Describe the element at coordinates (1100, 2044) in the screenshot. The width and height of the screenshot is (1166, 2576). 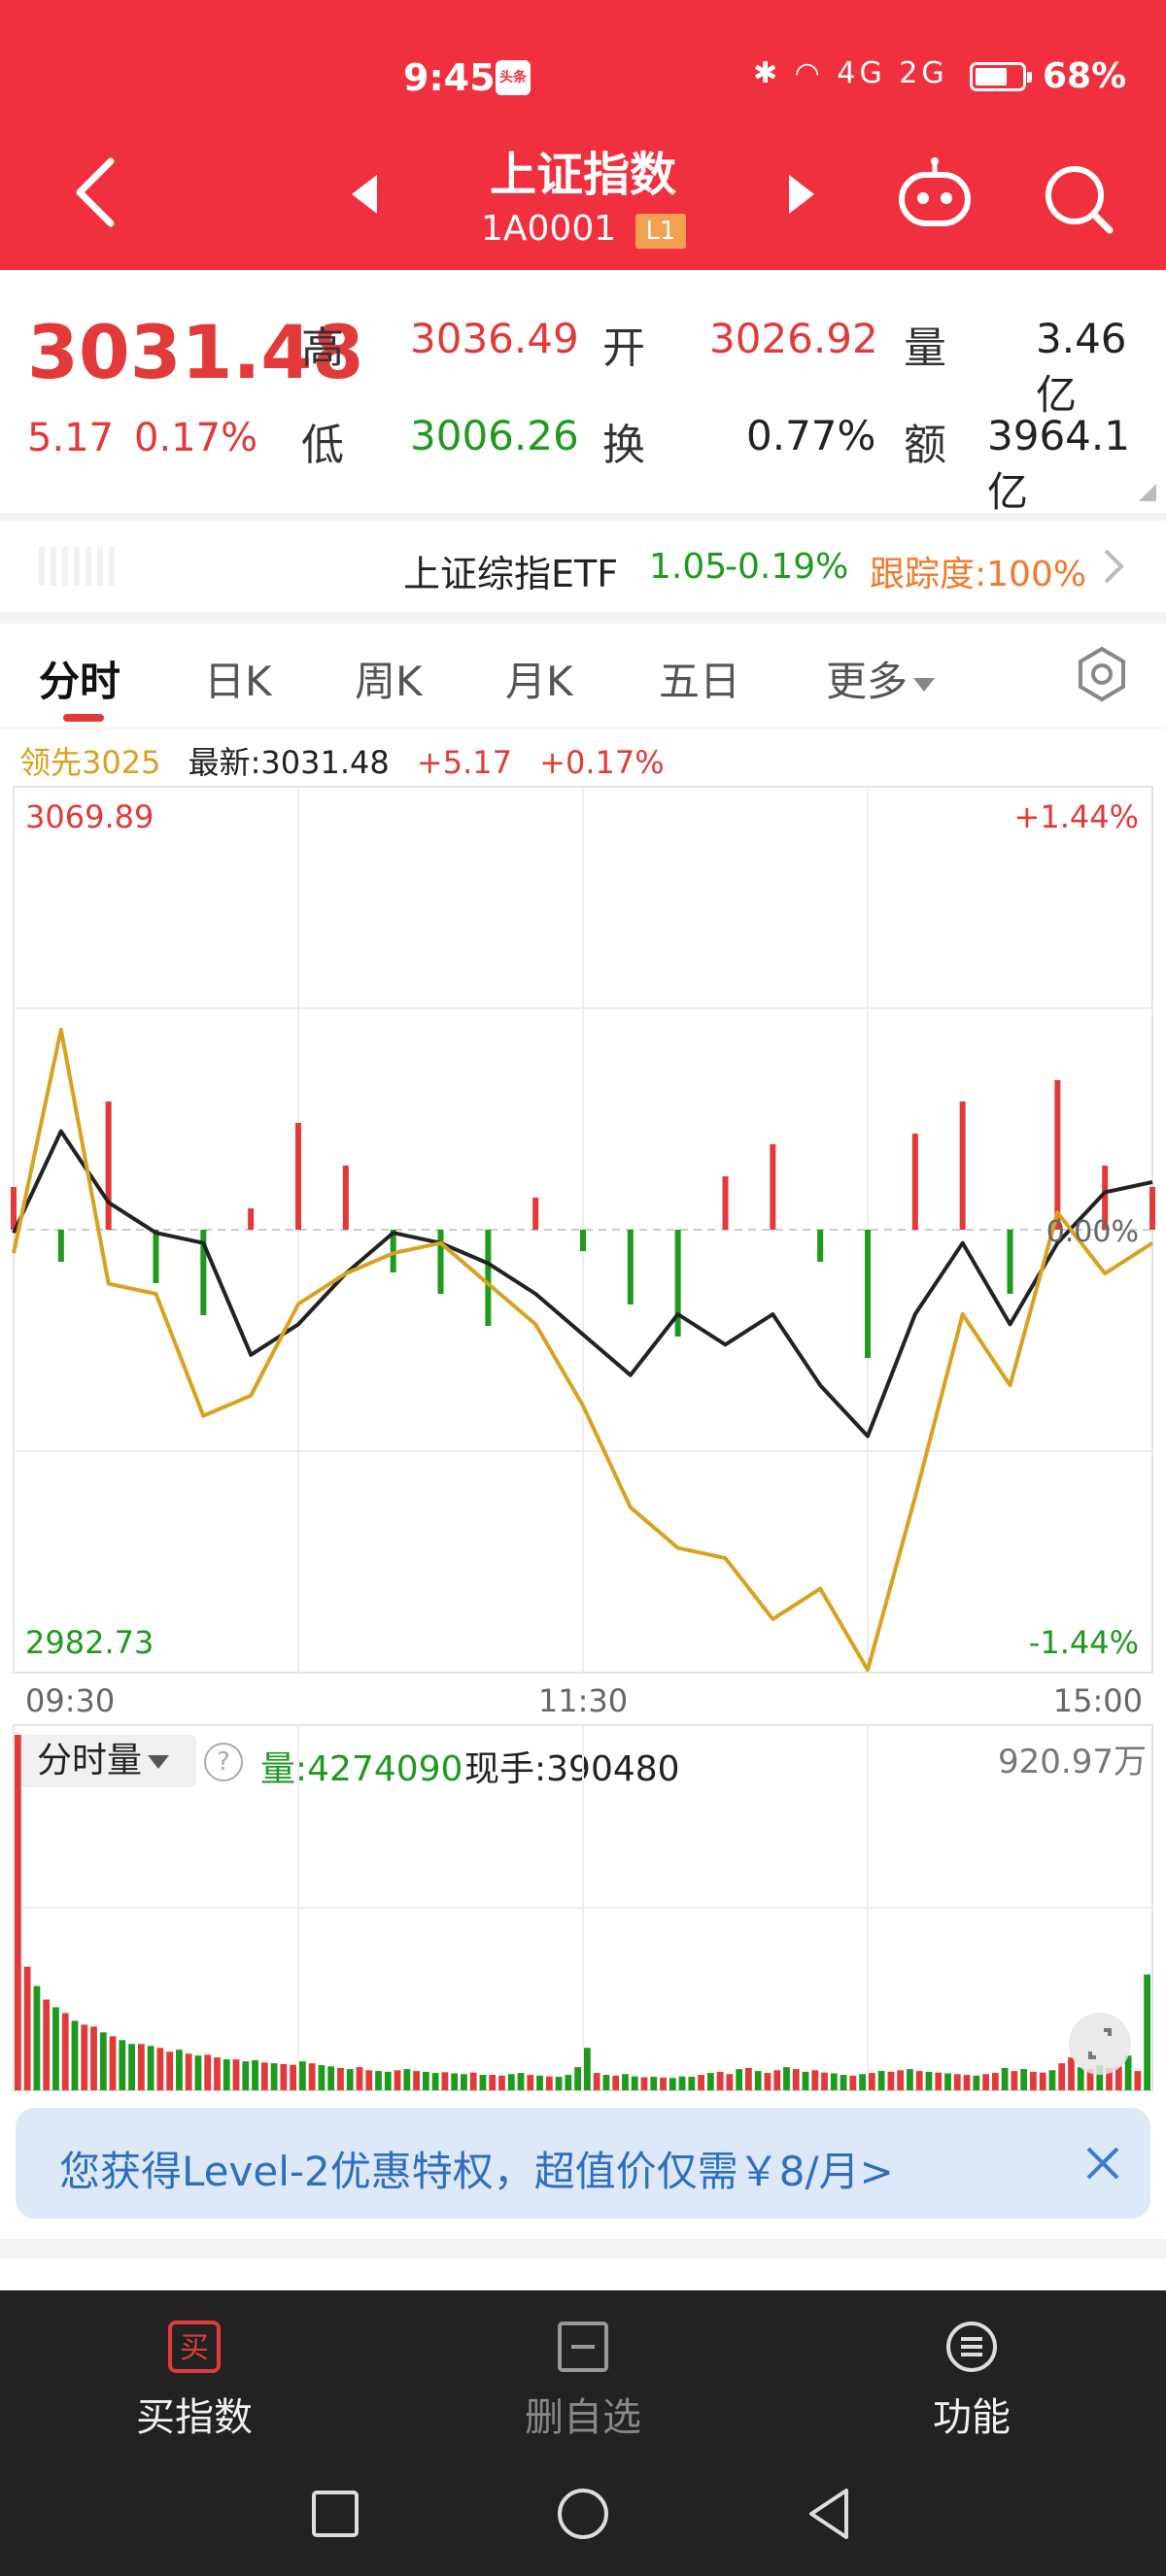
I see `fullscreen-icon` at that location.